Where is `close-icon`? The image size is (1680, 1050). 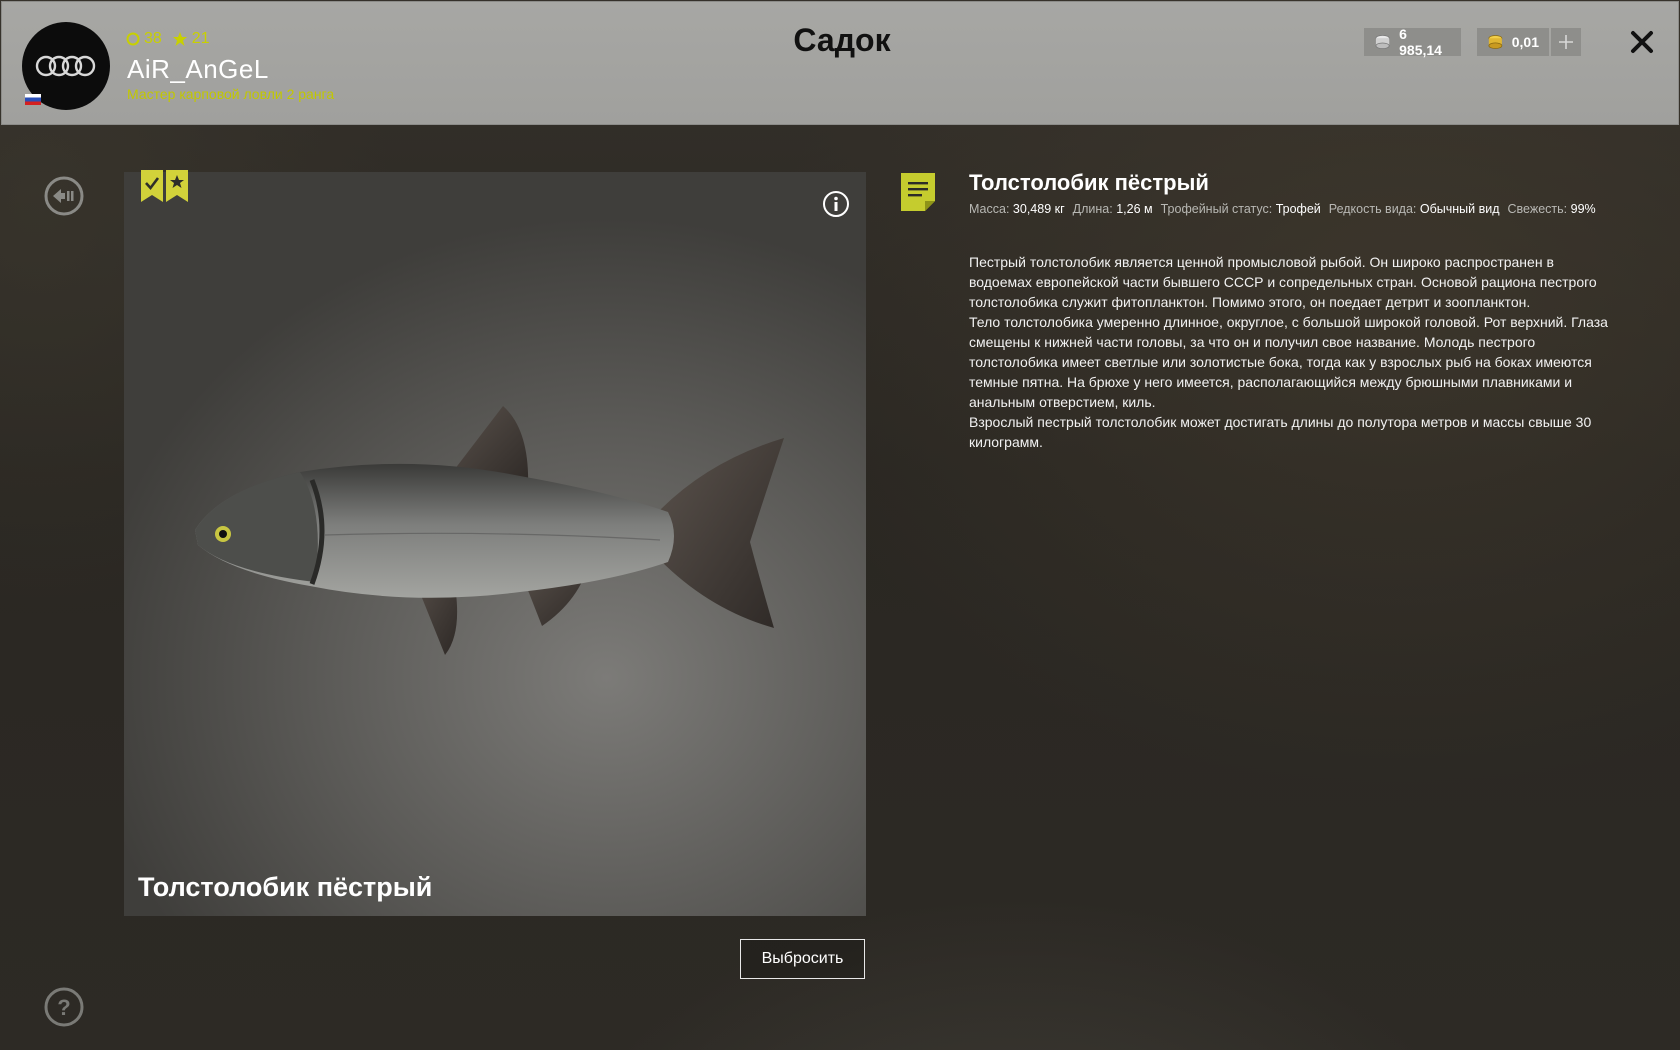
close-icon is located at coordinates (1642, 42).